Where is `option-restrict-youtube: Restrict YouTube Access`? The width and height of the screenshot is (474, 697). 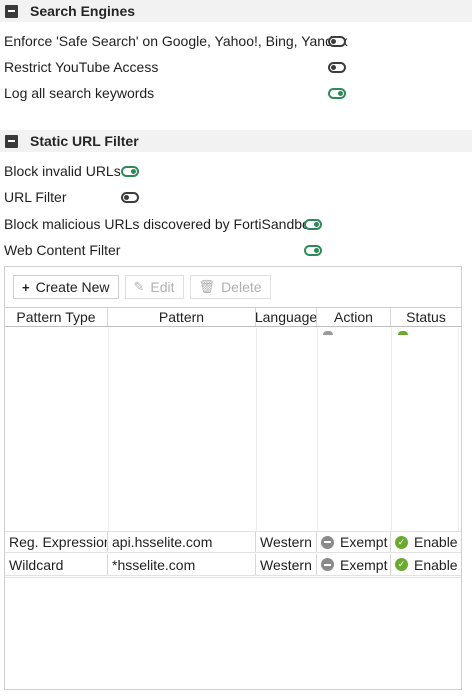
option-restrict-youtube: Restrict YouTube Access is located at coordinates (81, 67).